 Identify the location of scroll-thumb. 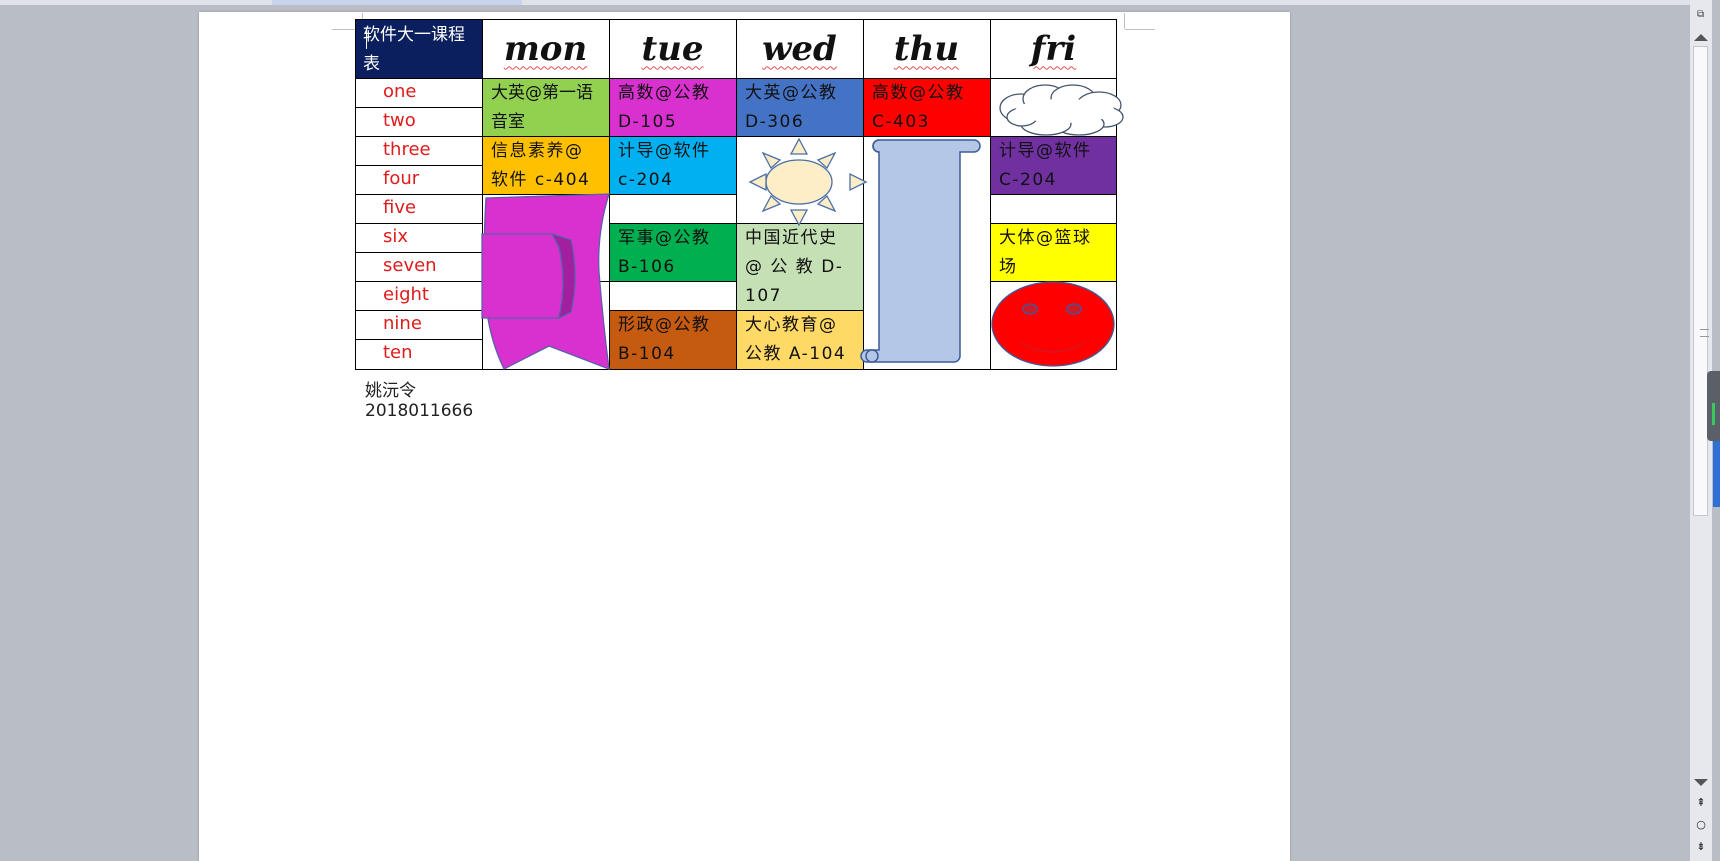
(1701, 281).